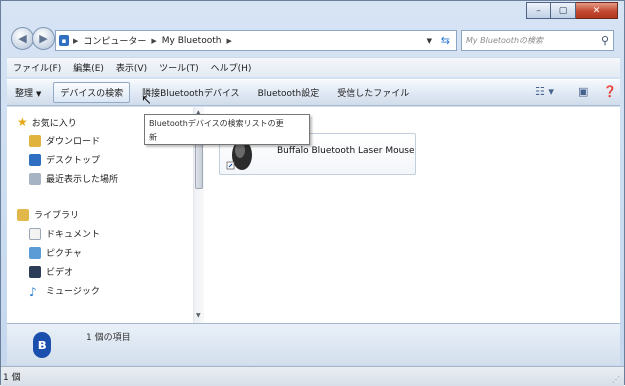 This screenshot has height=386, width=625. What do you see at coordinates (73, 142) in the screenshot?
I see `nav-item-label: ダウンロード` at bounding box center [73, 142].